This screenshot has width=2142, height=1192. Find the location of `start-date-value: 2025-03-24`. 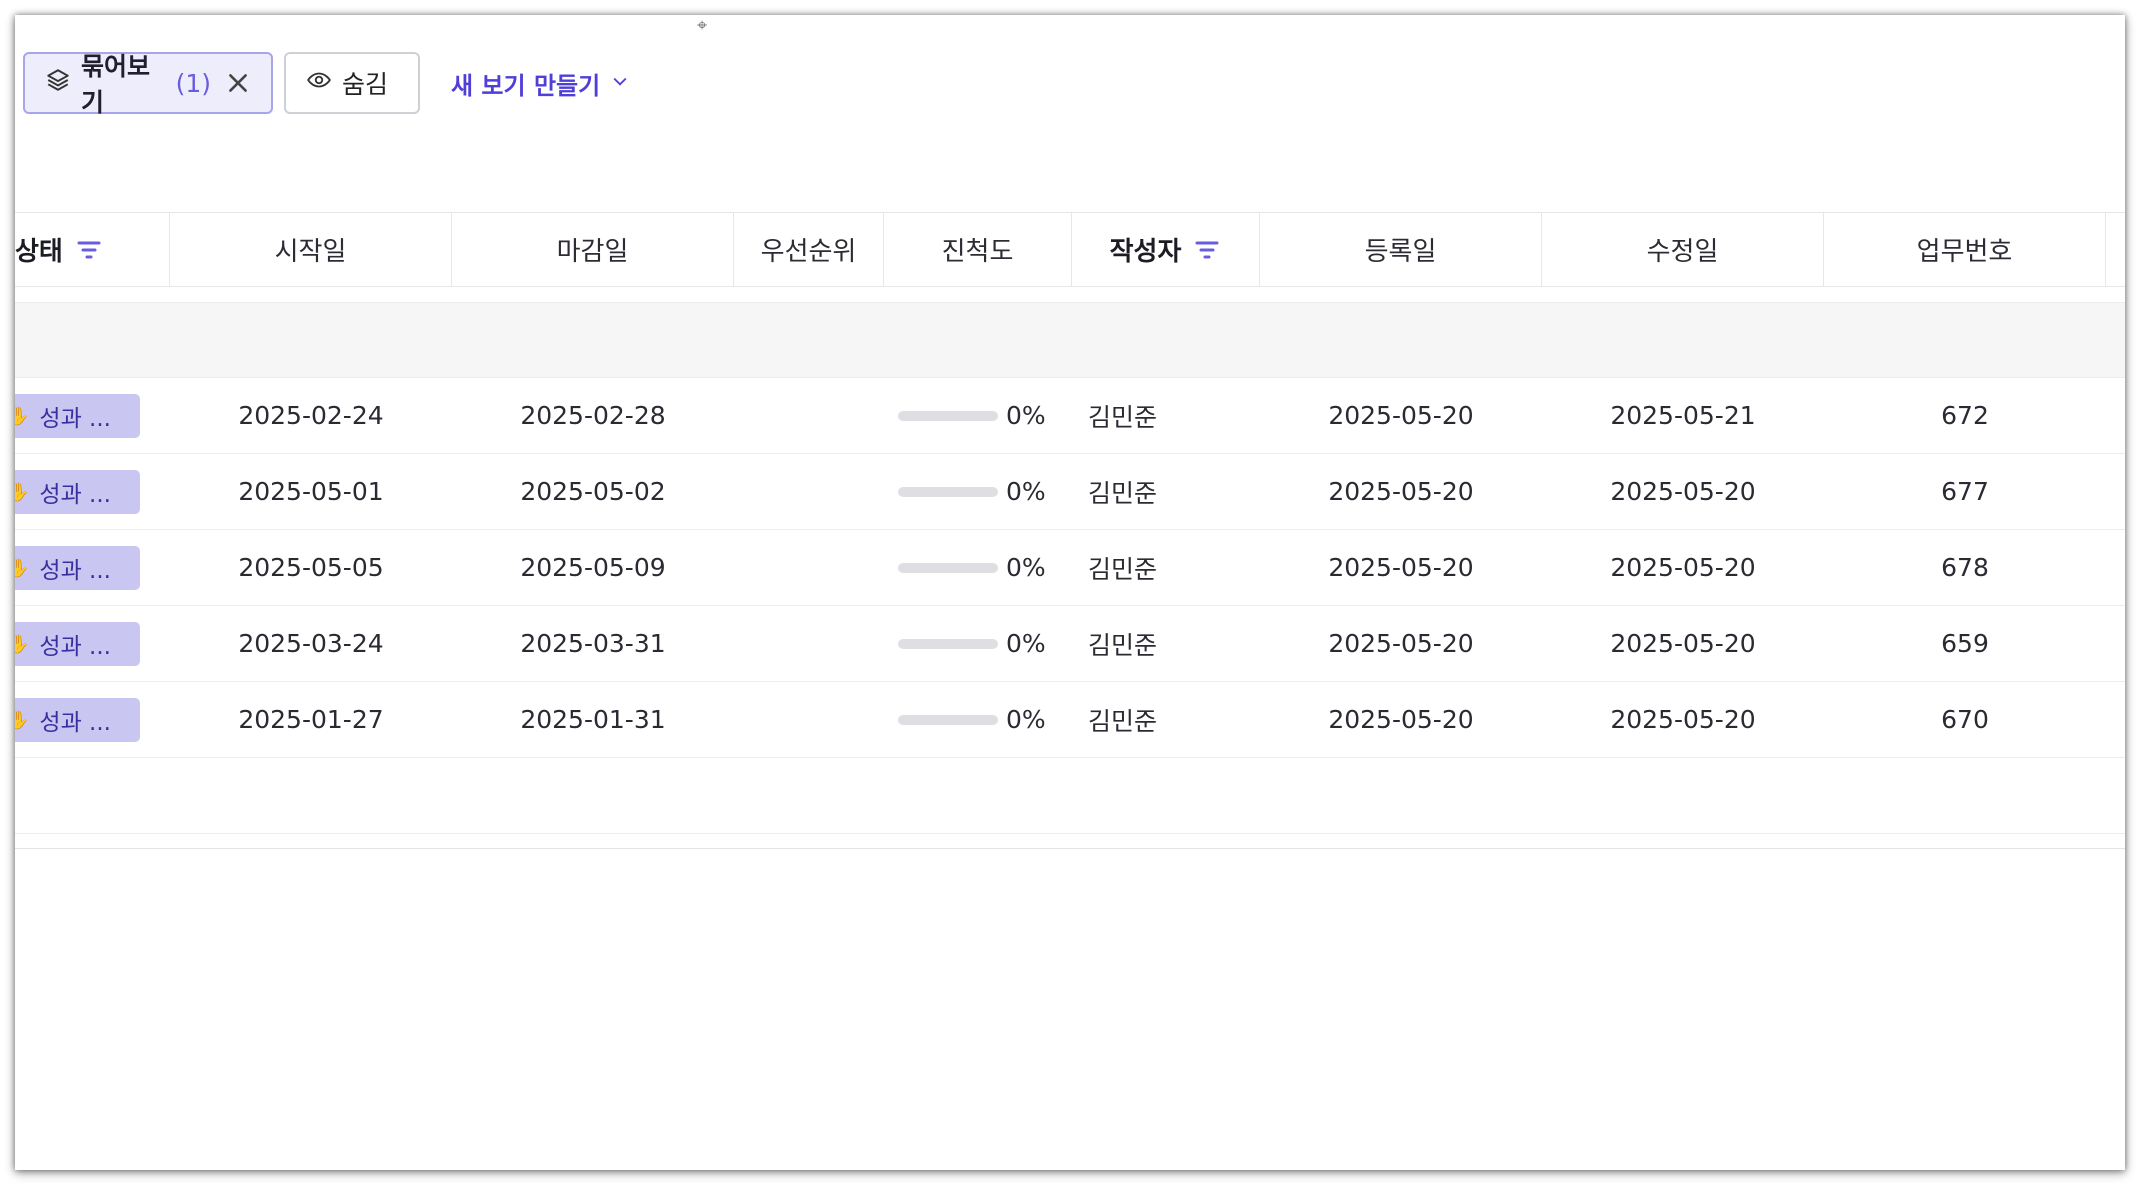

start-date-value: 2025-03-24 is located at coordinates (311, 643).